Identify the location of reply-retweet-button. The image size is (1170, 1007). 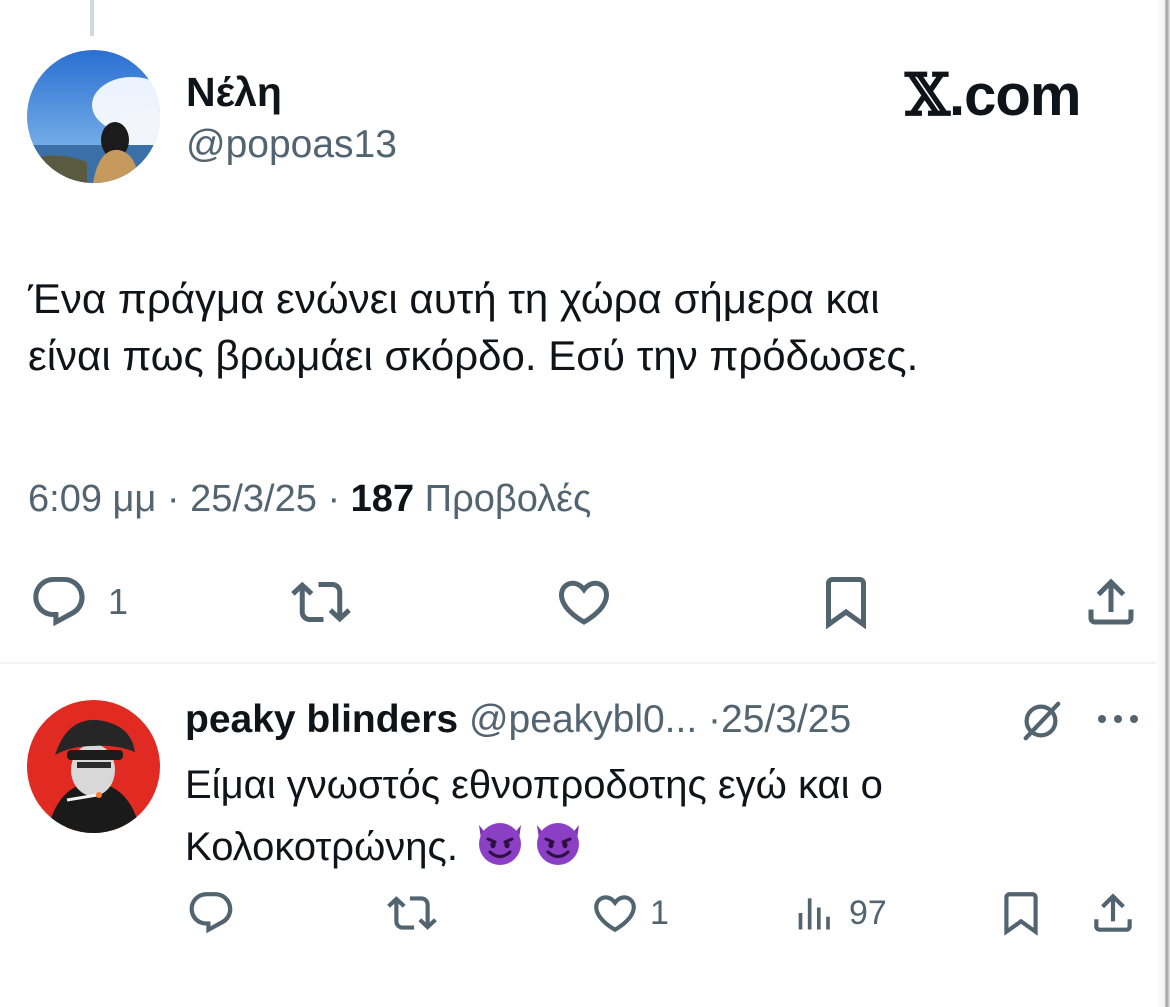
(412, 913).